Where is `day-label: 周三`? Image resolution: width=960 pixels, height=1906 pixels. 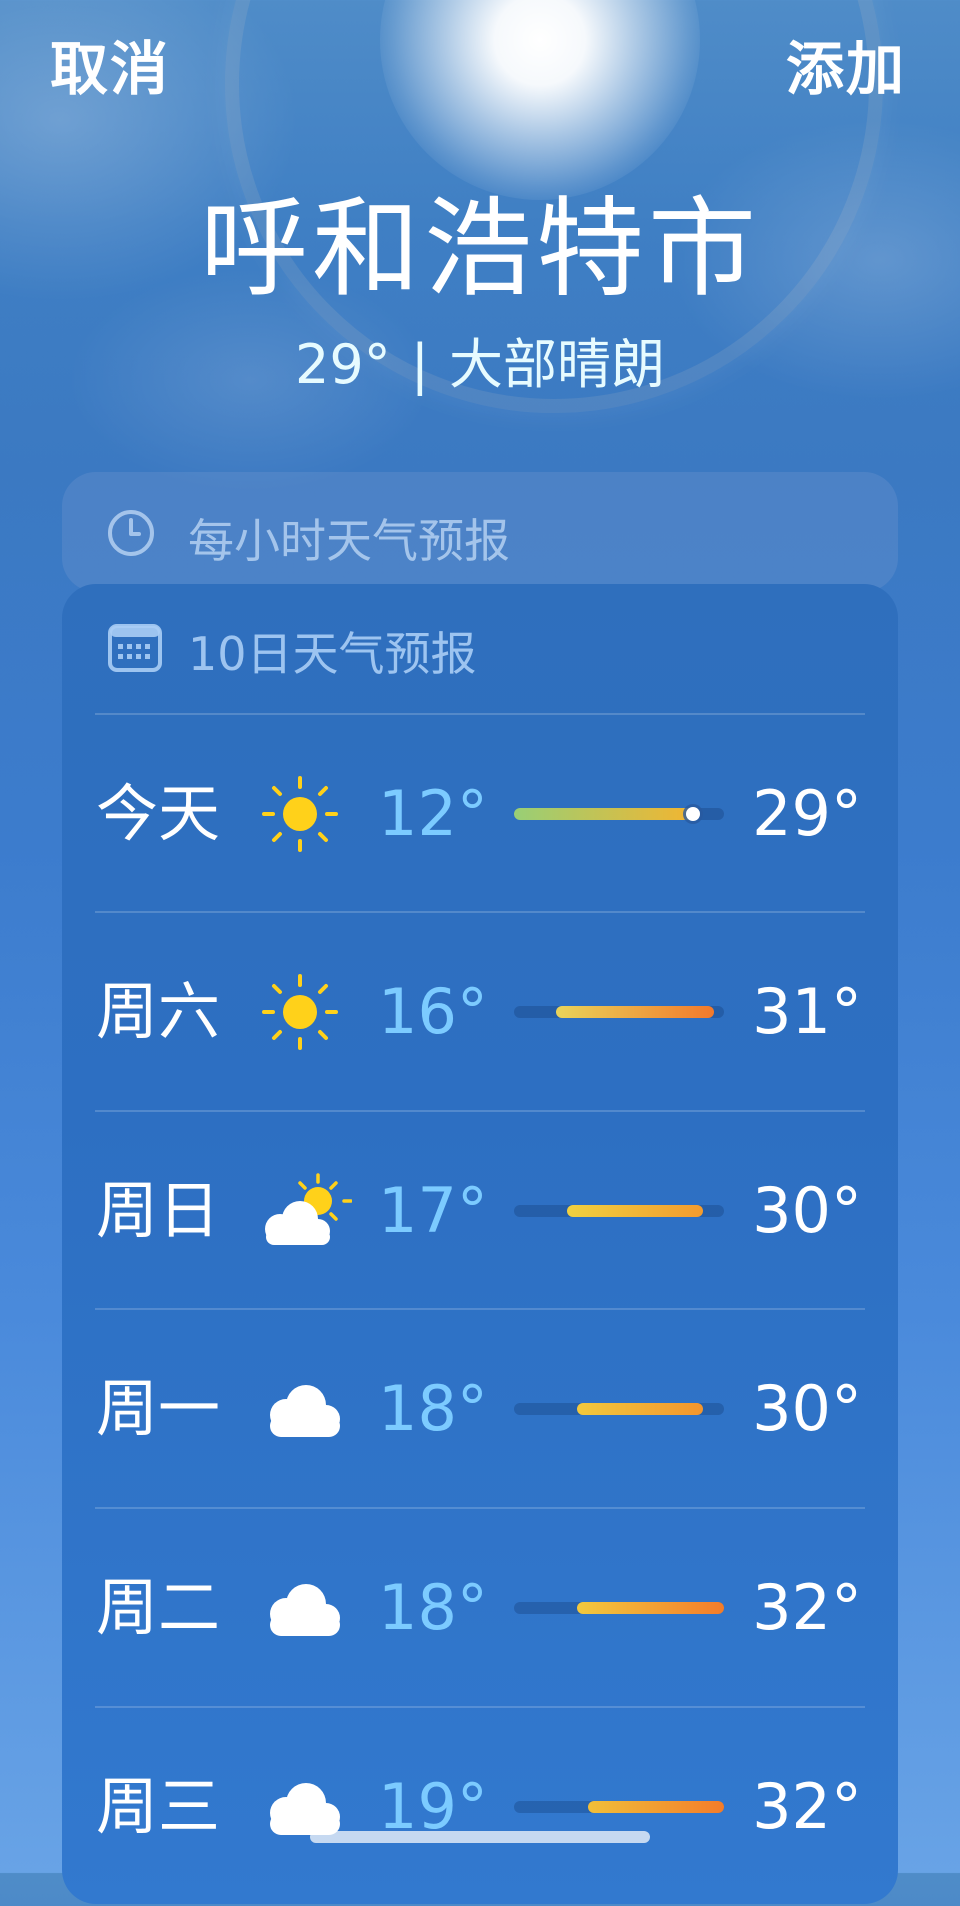
day-label: 周三 is located at coordinates (158, 1806).